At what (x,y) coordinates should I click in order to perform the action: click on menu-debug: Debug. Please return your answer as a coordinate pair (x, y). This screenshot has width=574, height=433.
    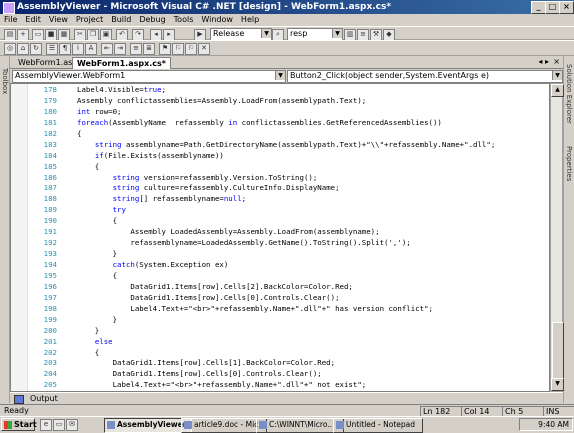
    Looking at the image, I should click on (152, 20).